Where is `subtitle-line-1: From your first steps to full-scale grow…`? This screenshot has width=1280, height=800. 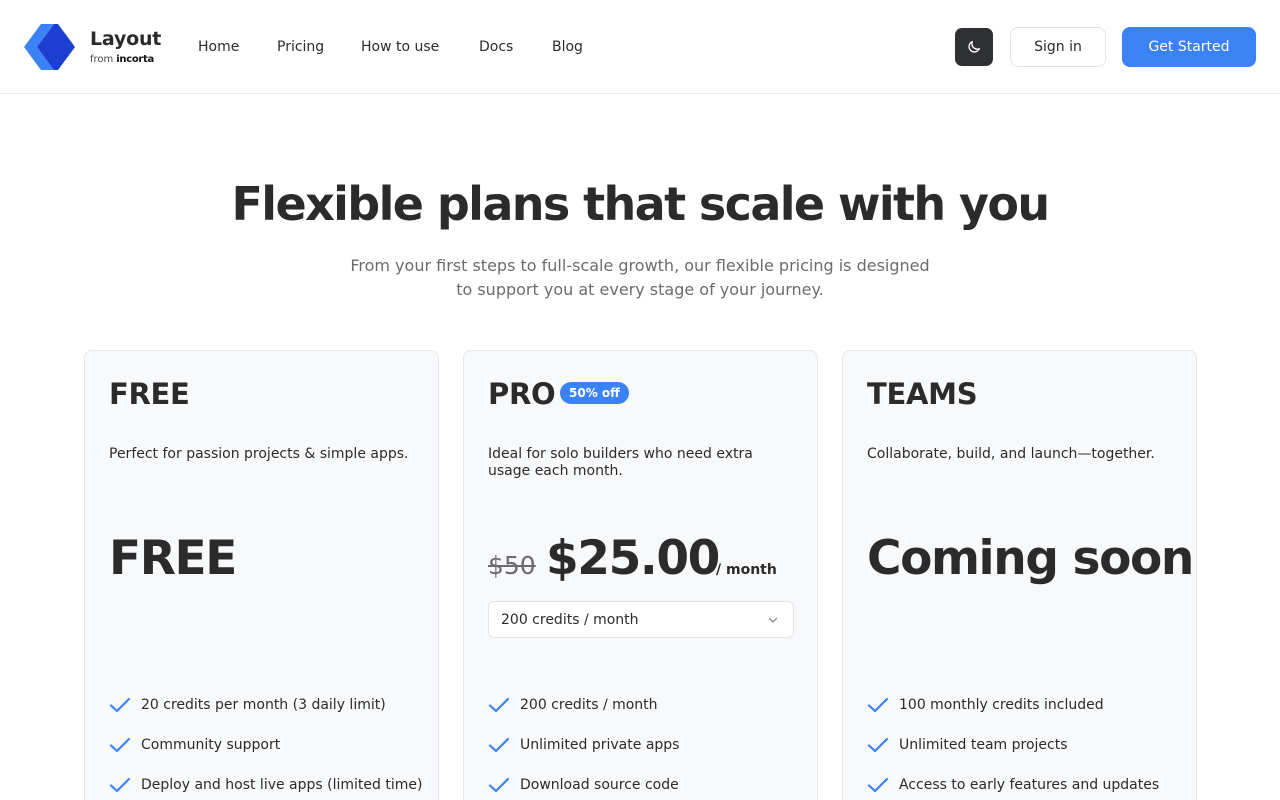 subtitle-line-1: From your first steps to full-scale grow… is located at coordinates (640, 265).